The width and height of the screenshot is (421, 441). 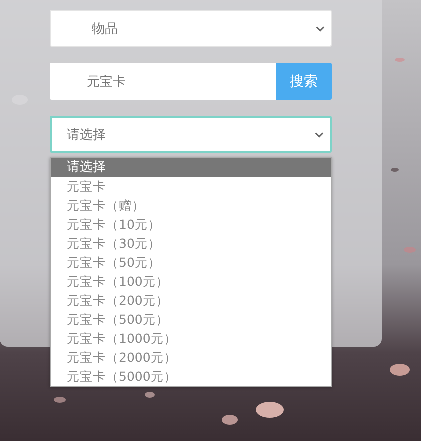 What do you see at coordinates (191, 167) in the screenshot?
I see `dropdown-option: 请选择` at bounding box center [191, 167].